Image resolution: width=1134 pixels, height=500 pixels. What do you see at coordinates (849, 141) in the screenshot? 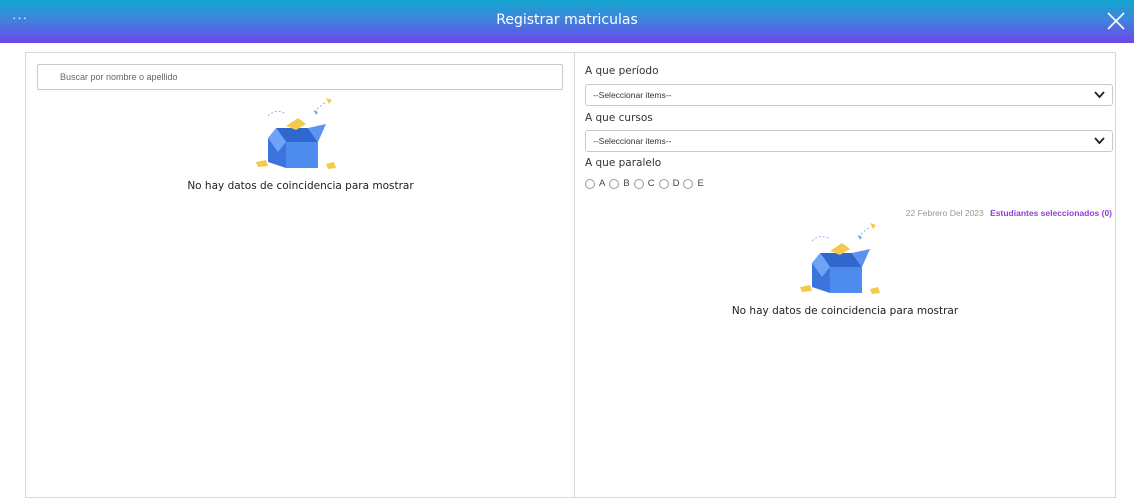
I see `cursos-select: --Seleccionar items--` at bounding box center [849, 141].